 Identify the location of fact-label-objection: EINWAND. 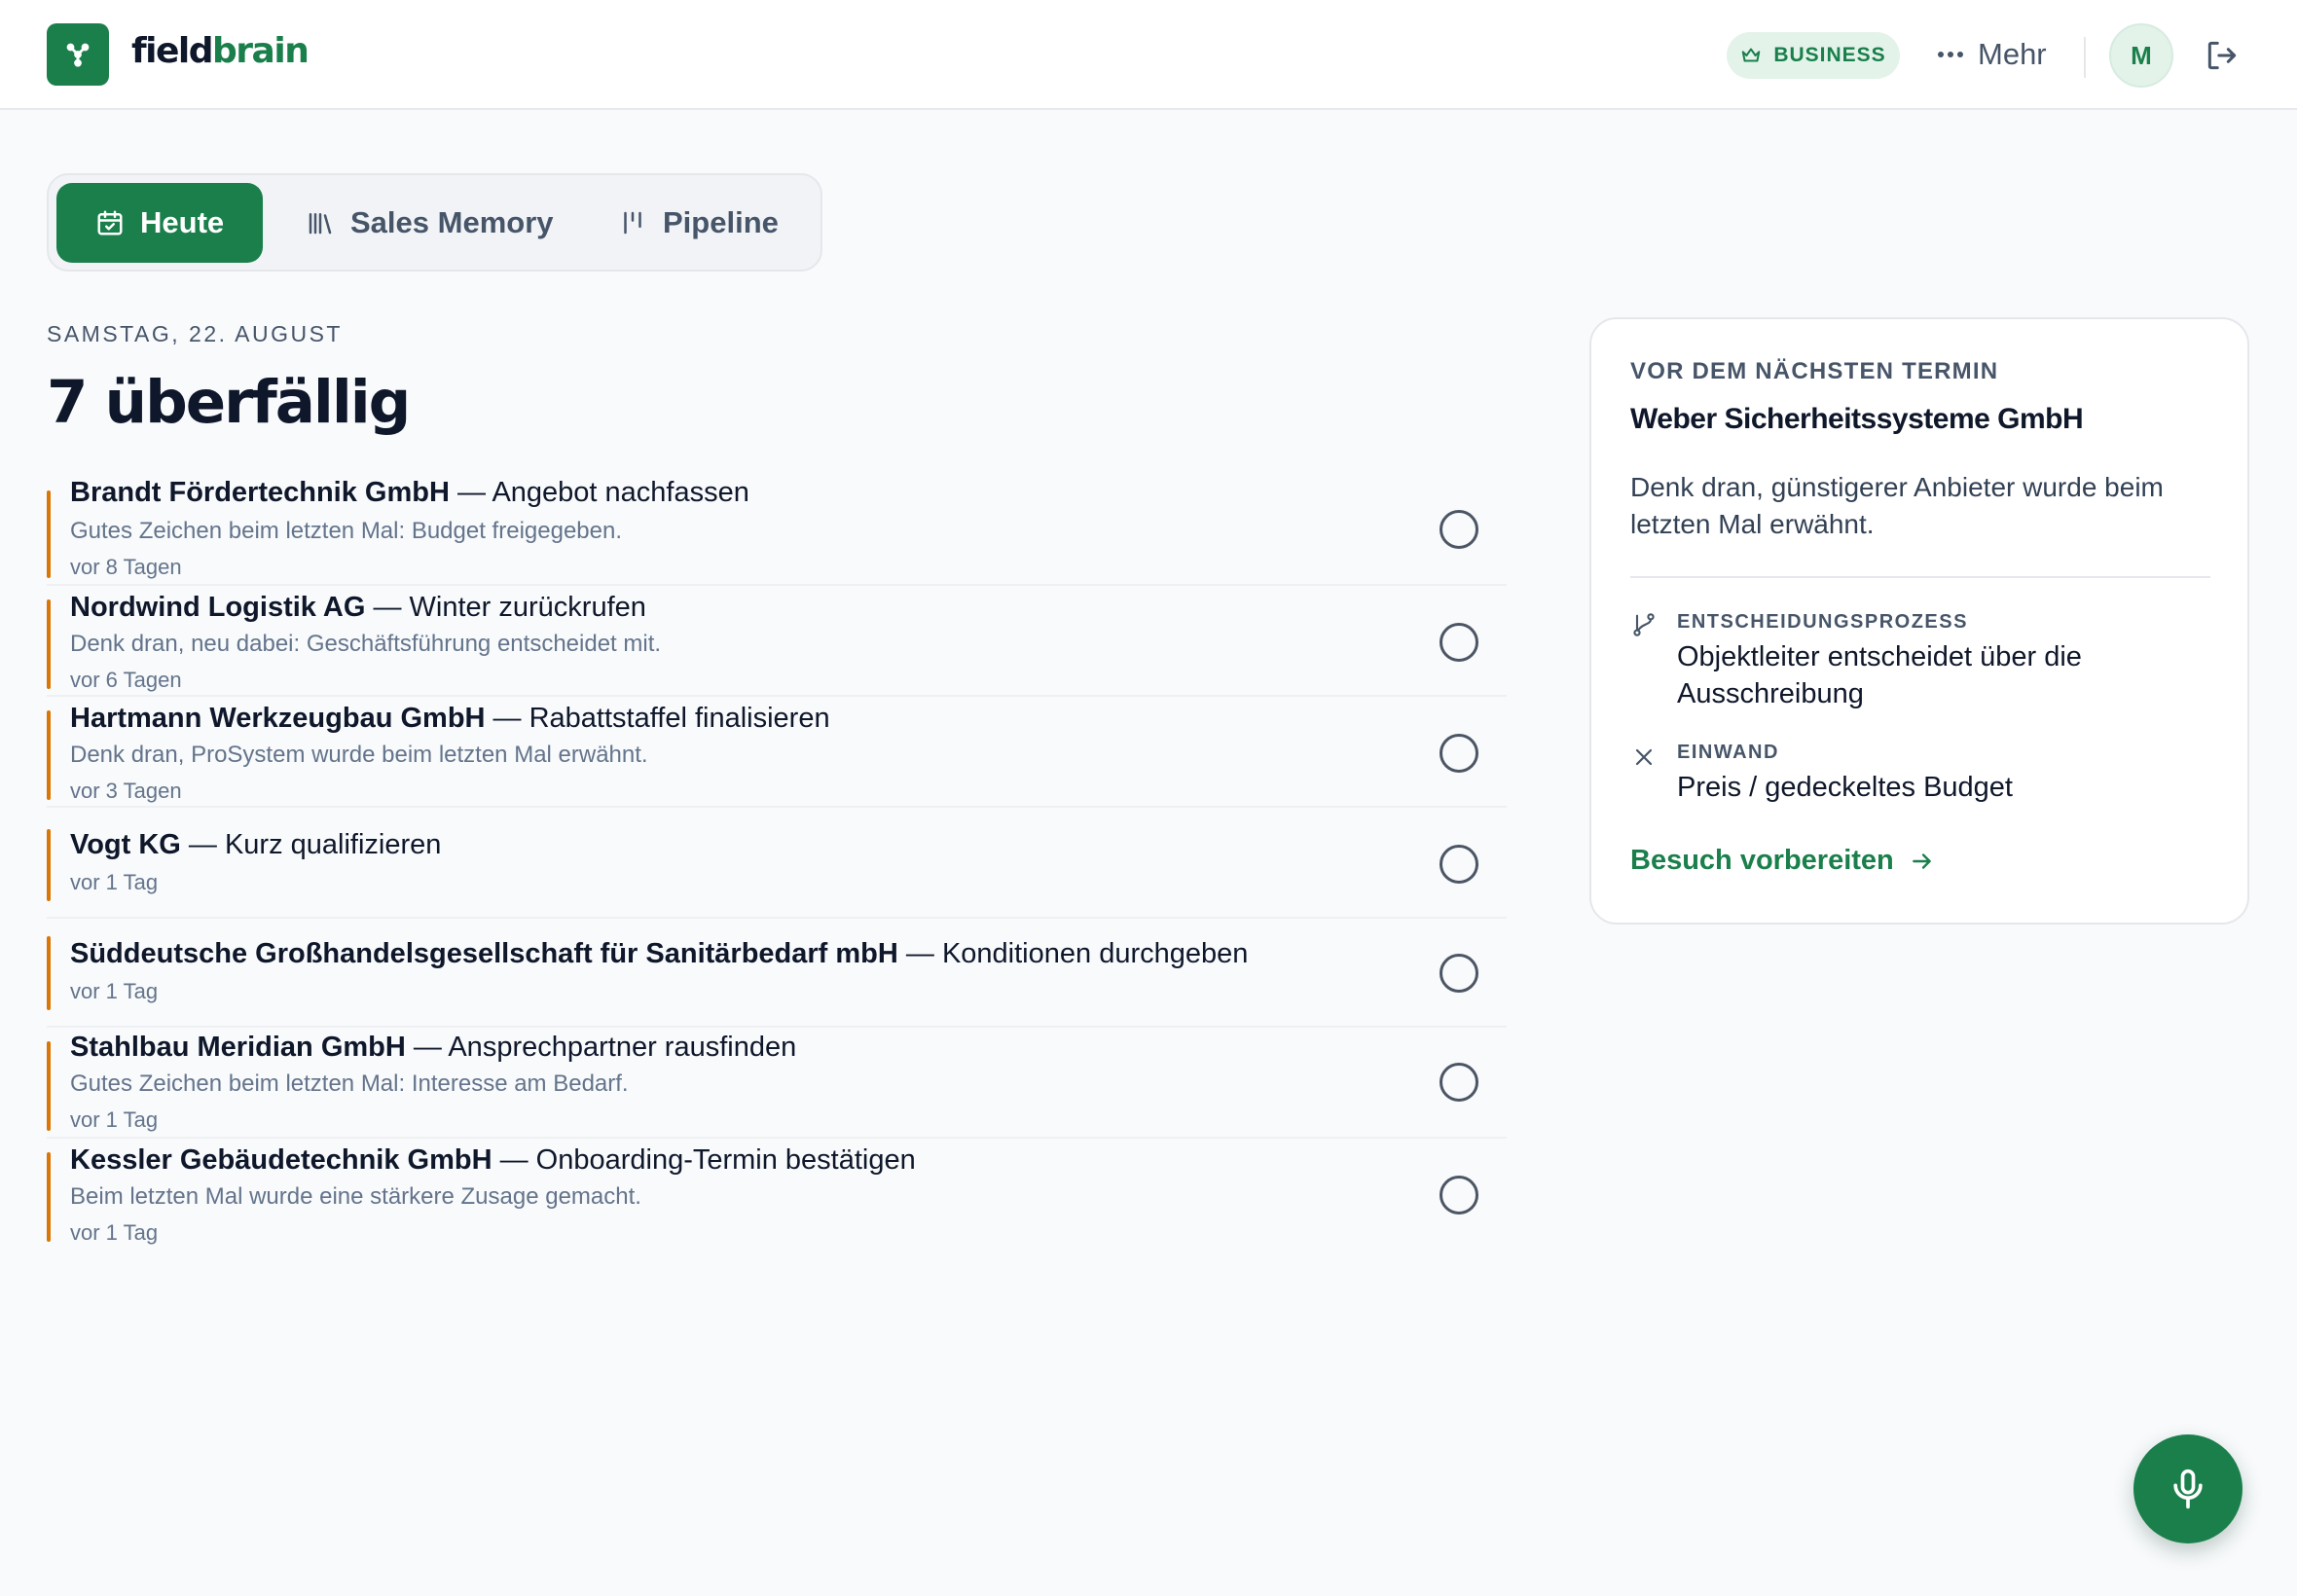
(1728, 752).